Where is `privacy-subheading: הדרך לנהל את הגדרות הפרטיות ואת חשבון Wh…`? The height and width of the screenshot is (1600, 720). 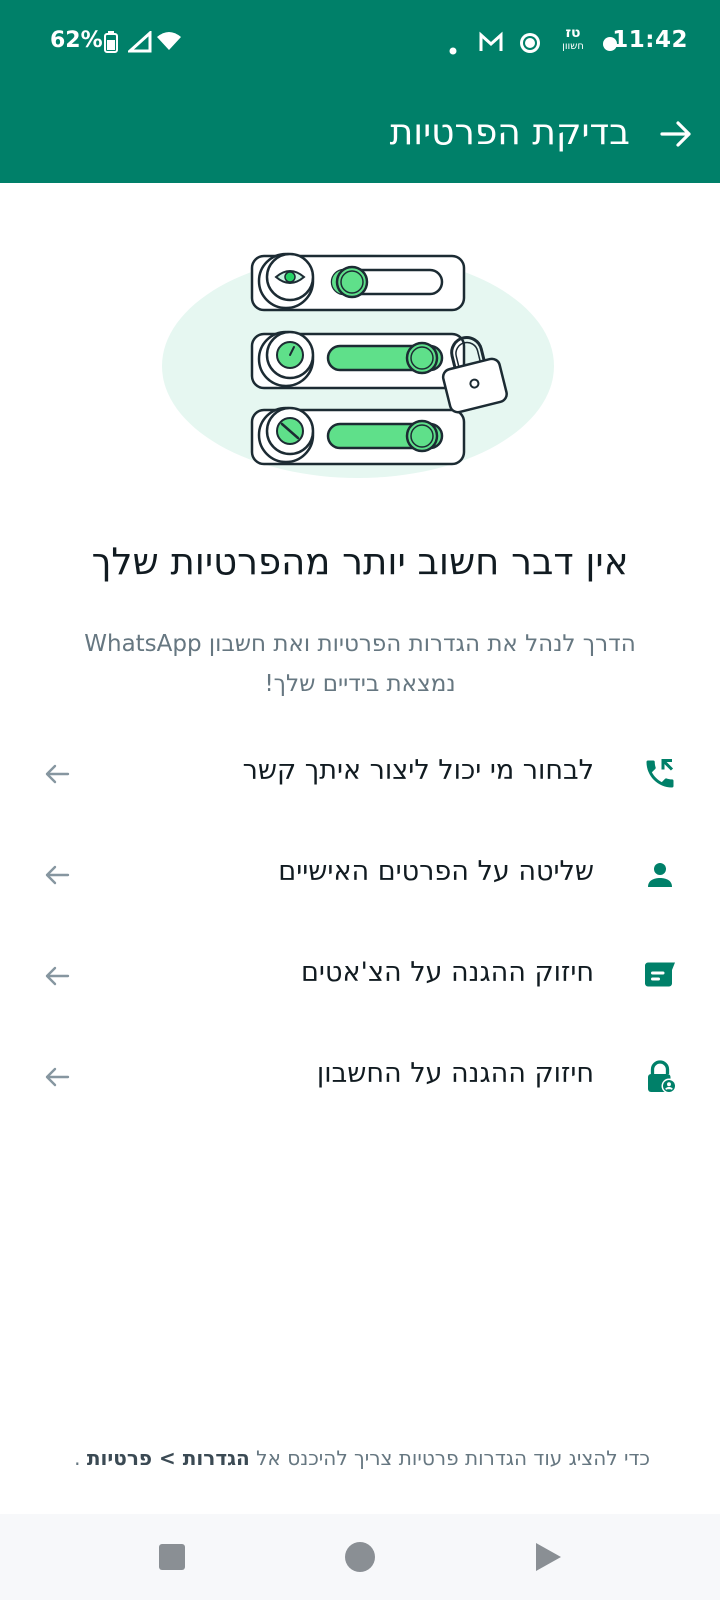 privacy-subheading: הדרך לנהל את הגדרות הפרטיות ואת חשבון Wh… is located at coordinates (360, 664).